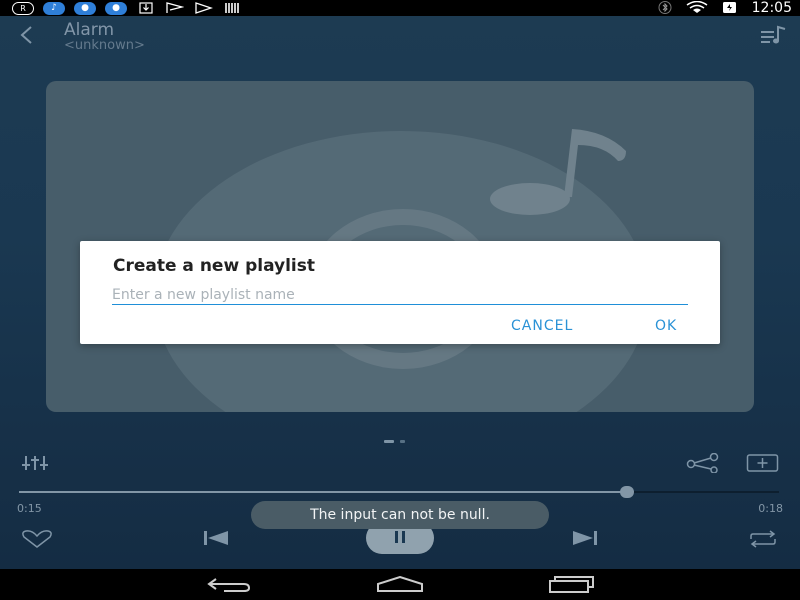  I want to click on toast-message: The input can not be null., so click(400, 515).